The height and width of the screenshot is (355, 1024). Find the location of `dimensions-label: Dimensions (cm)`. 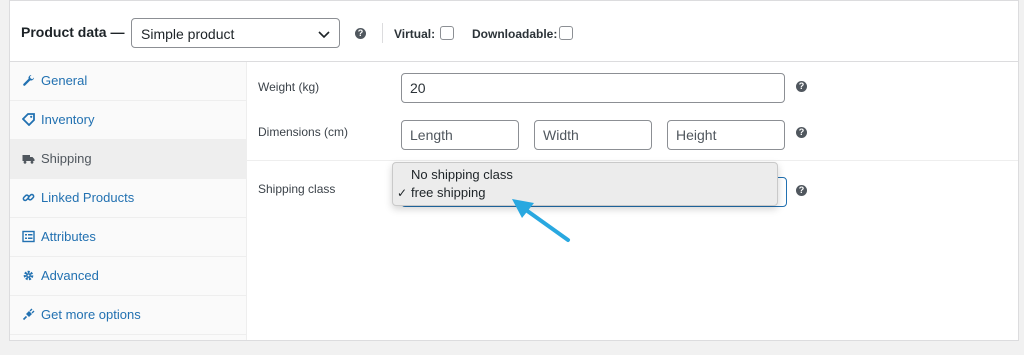

dimensions-label: Dimensions (cm) is located at coordinates (303, 132).